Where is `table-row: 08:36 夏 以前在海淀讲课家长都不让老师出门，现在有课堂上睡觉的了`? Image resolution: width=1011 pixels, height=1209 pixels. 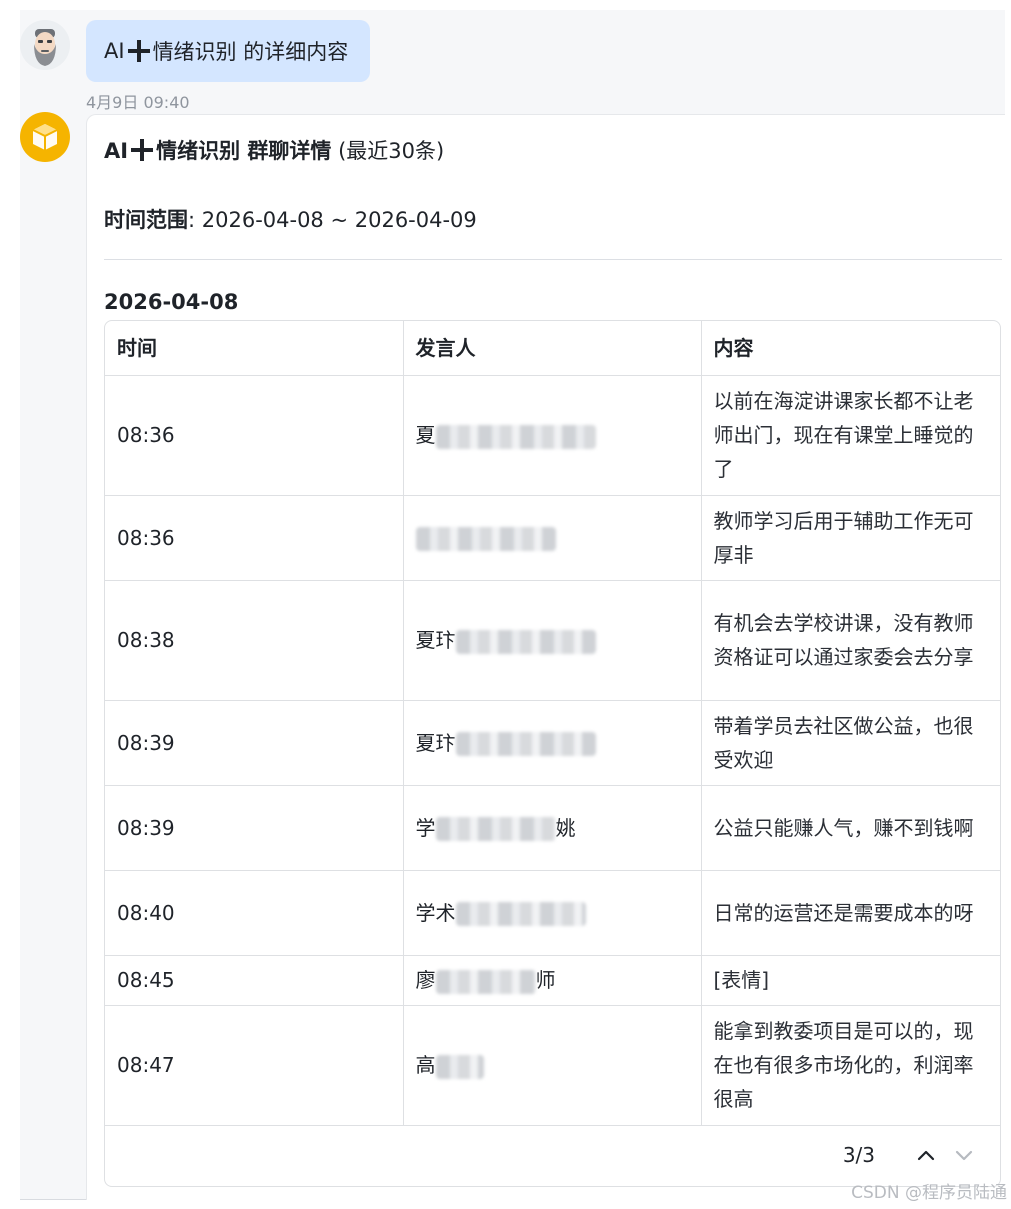
table-row: 08:36 夏 以前在海淀讲课家长都不让老师出门，现在有课堂上睡觉的了 is located at coordinates (552, 435).